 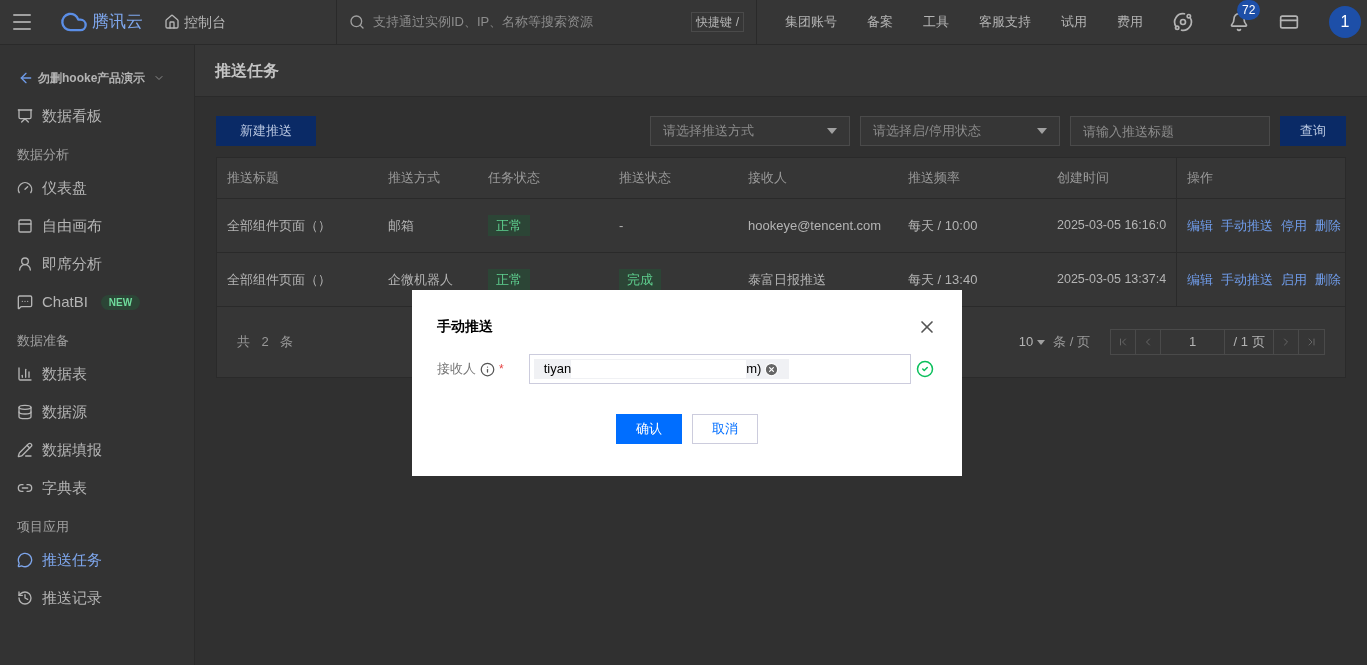 What do you see at coordinates (172, 22) in the screenshot?
I see `home-icon` at bounding box center [172, 22].